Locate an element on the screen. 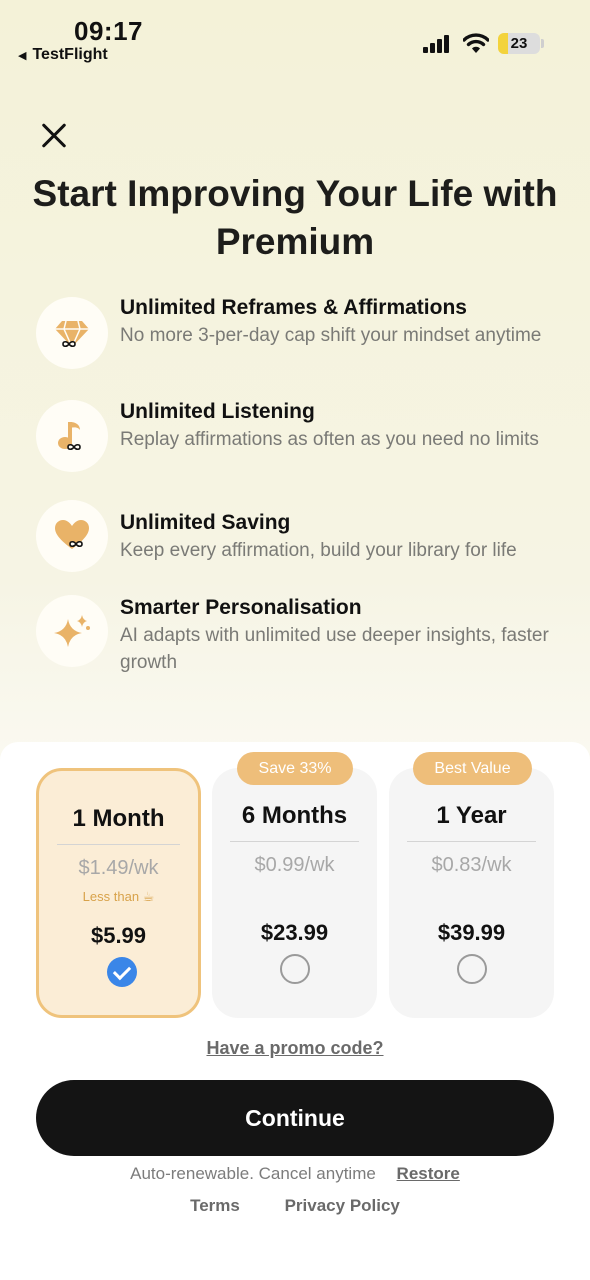  plan-card-6-months: 6 Months $0.99/wk $23.99 is located at coordinates (294, 893).